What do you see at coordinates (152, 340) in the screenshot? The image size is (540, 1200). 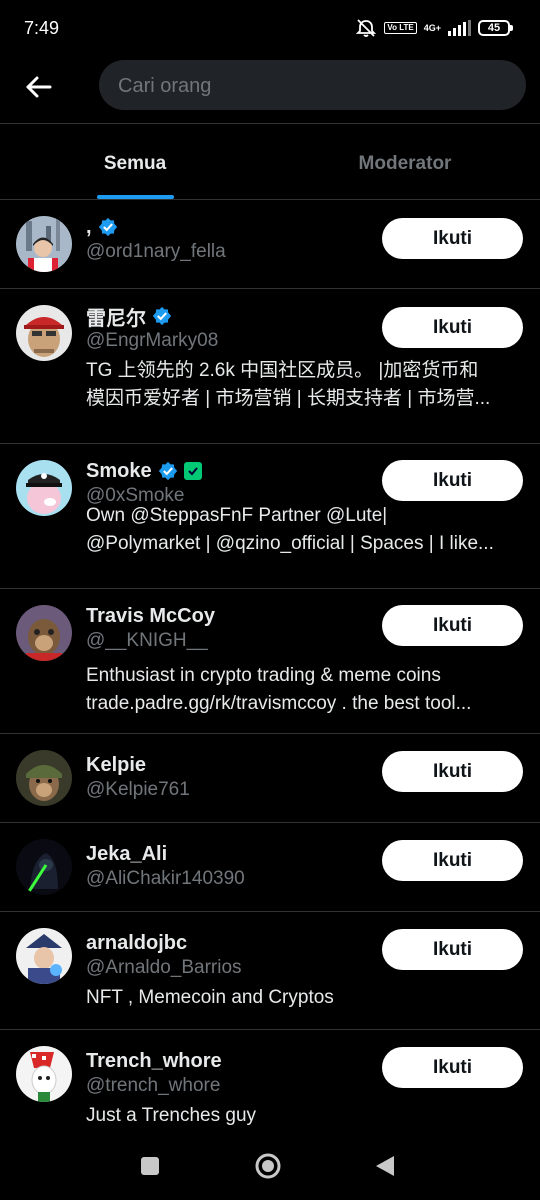 I see `user-handle: @EngrMarky08` at bounding box center [152, 340].